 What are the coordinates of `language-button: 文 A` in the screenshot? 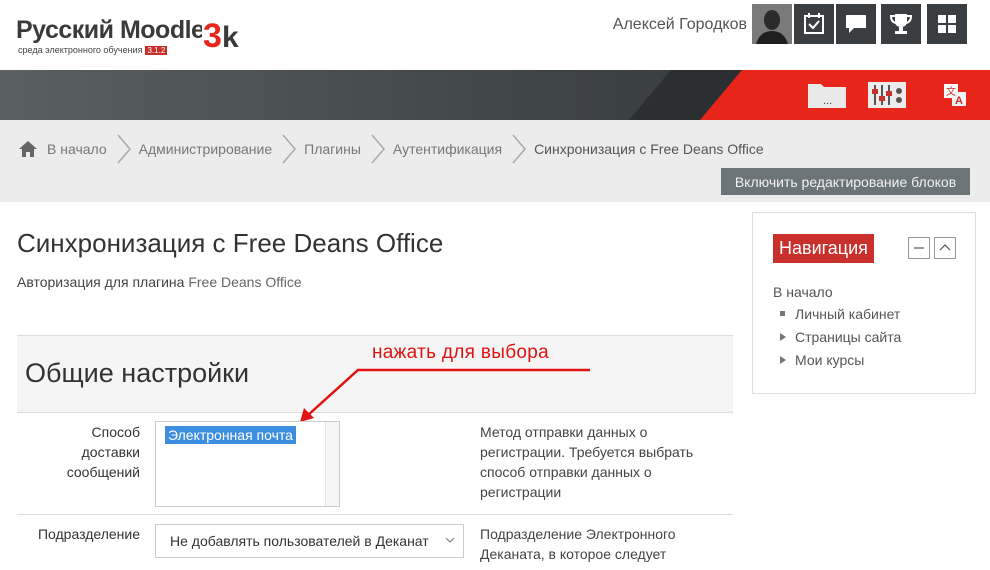 It's located at (955, 95).